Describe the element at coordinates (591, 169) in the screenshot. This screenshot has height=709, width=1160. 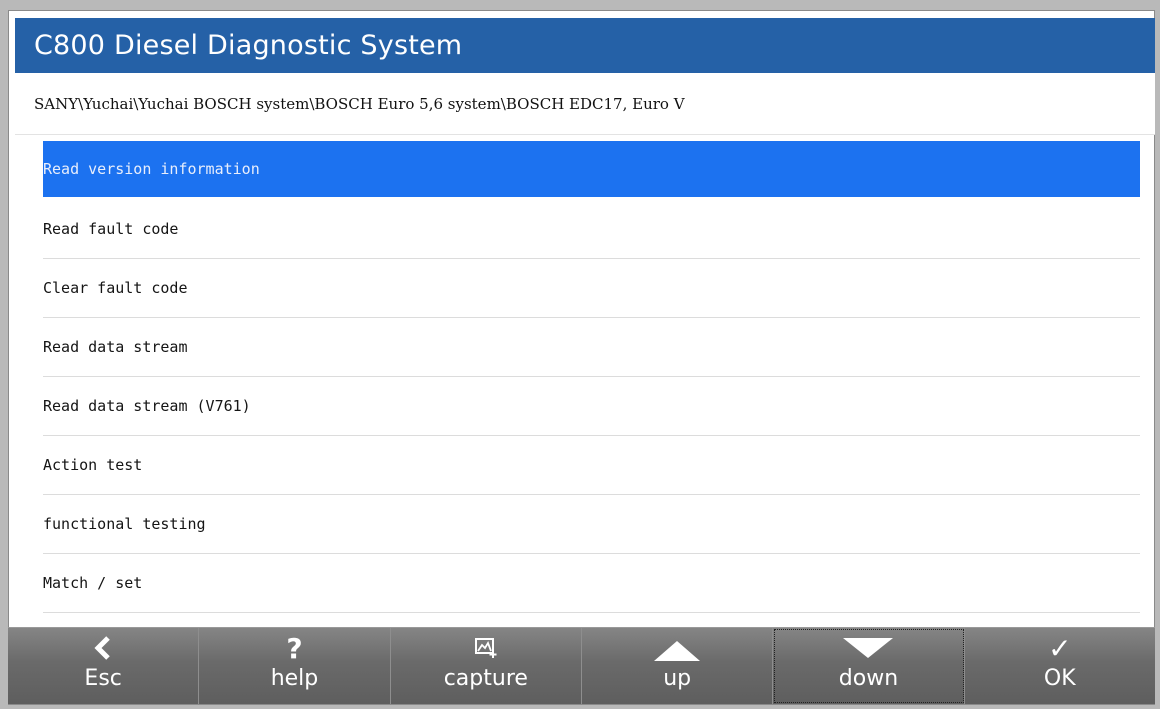
I see `menu-item-read-version-information: Read version information` at that location.